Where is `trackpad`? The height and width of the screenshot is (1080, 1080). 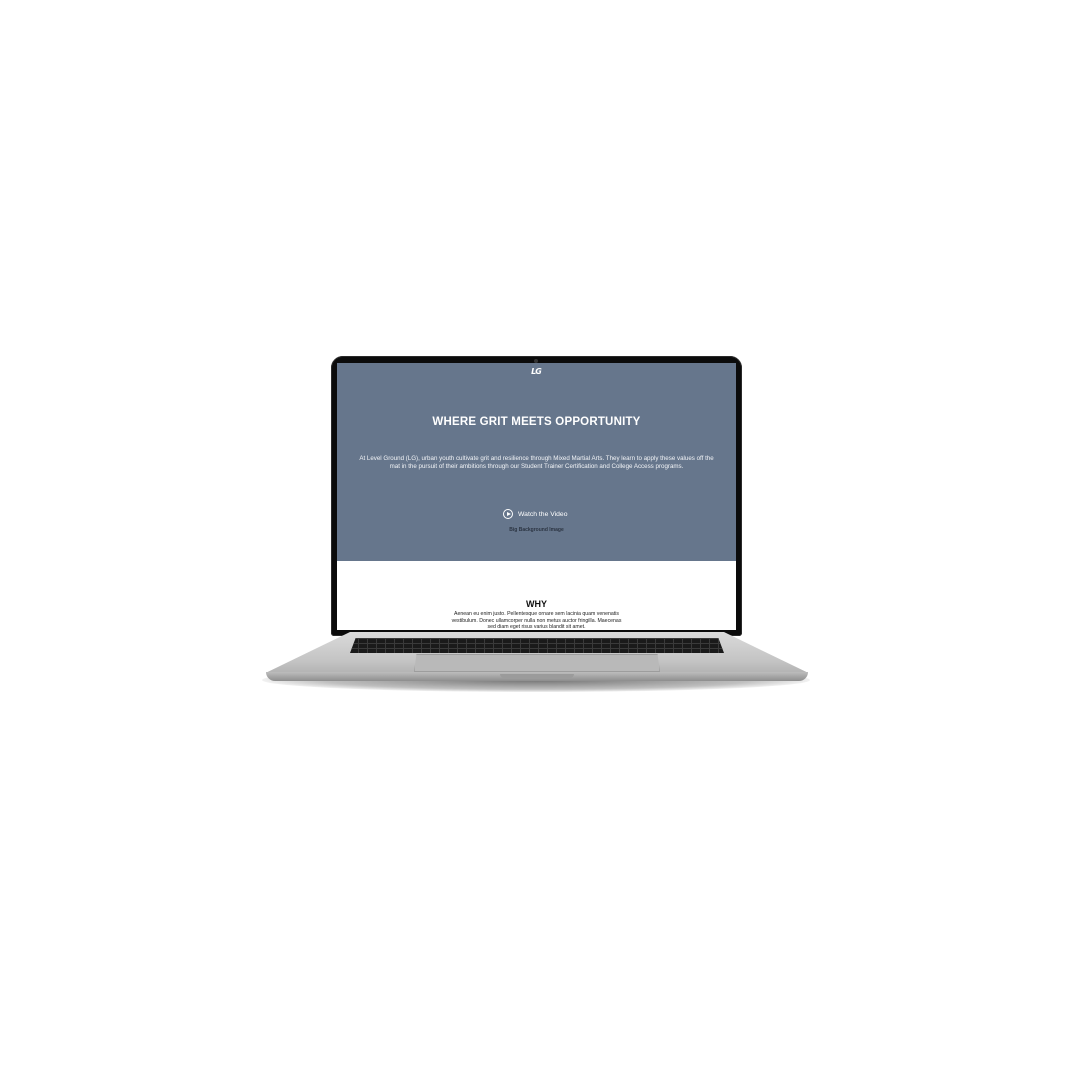 trackpad is located at coordinates (537, 663).